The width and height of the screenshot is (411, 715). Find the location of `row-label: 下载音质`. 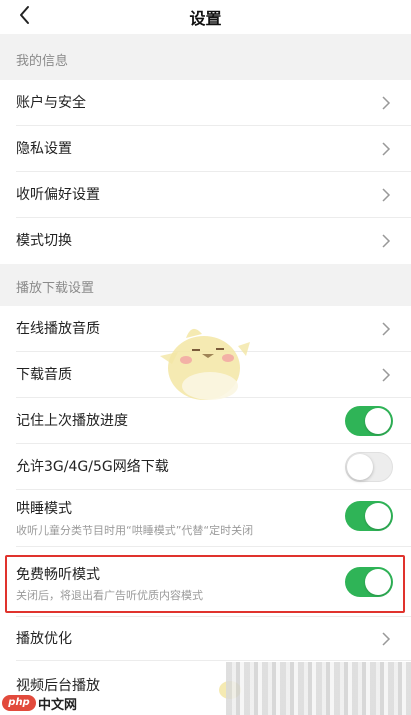

row-label: 下载音质 is located at coordinates (44, 375).